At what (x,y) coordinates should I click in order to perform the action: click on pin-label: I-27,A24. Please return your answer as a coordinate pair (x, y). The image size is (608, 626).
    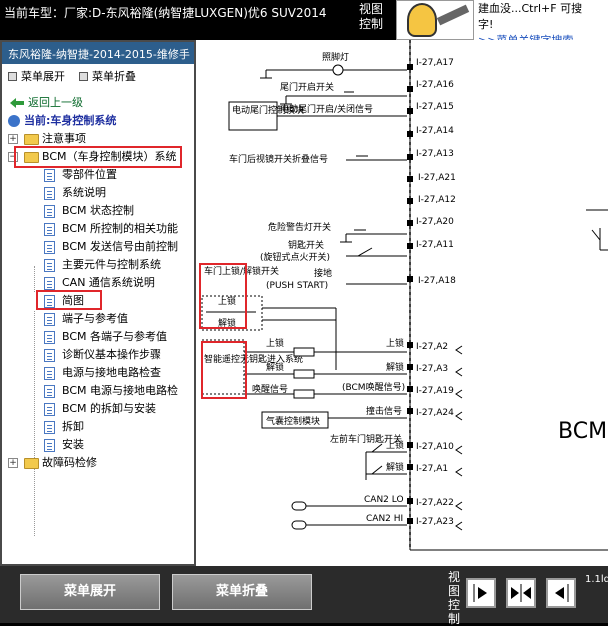
    Looking at the image, I should click on (435, 413).